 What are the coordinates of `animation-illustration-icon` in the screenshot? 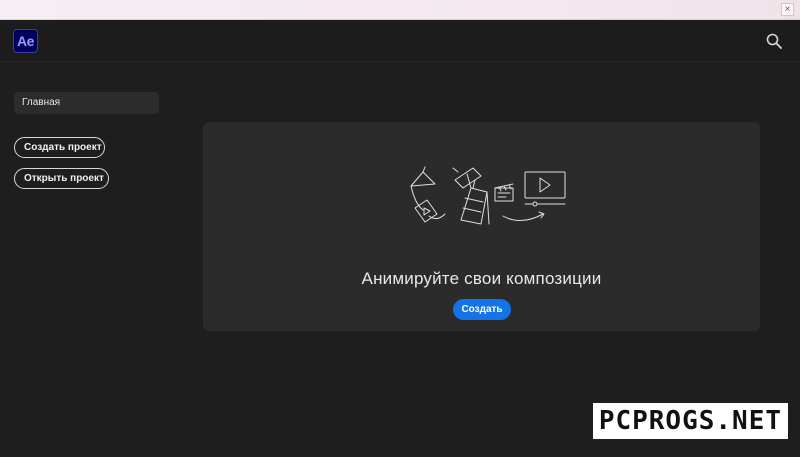 It's located at (488, 195).